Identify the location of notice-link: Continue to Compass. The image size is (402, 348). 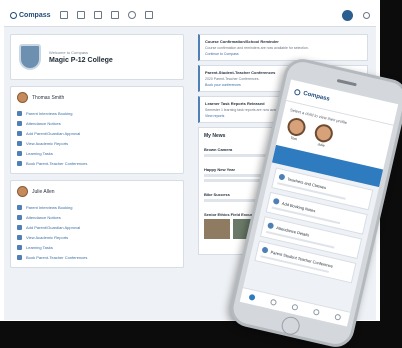
(283, 54).